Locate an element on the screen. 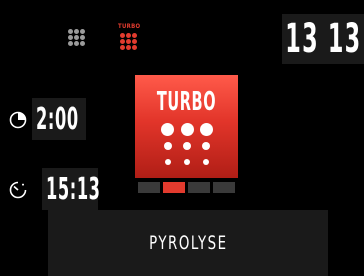 The image size is (364, 276). clock-time: 13 13 is located at coordinates (323, 39).